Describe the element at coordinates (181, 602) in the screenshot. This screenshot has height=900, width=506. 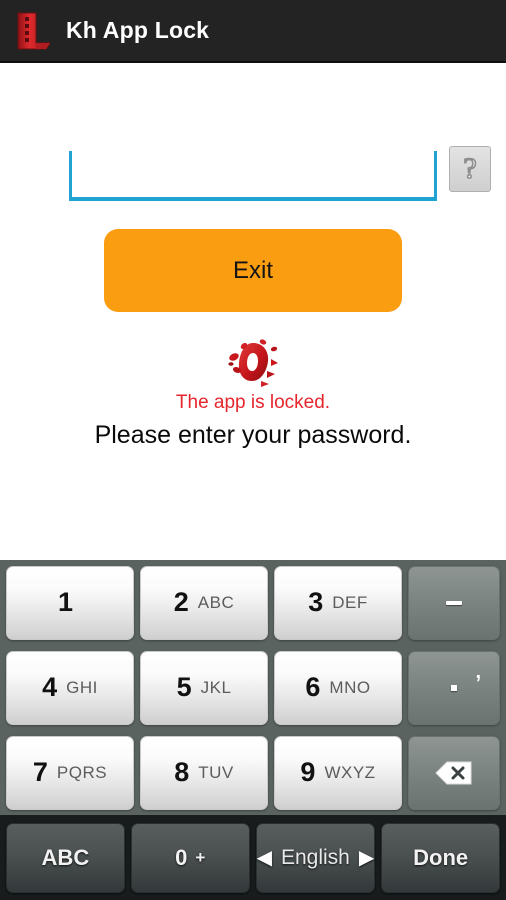
I see `key-digit: 2` at that location.